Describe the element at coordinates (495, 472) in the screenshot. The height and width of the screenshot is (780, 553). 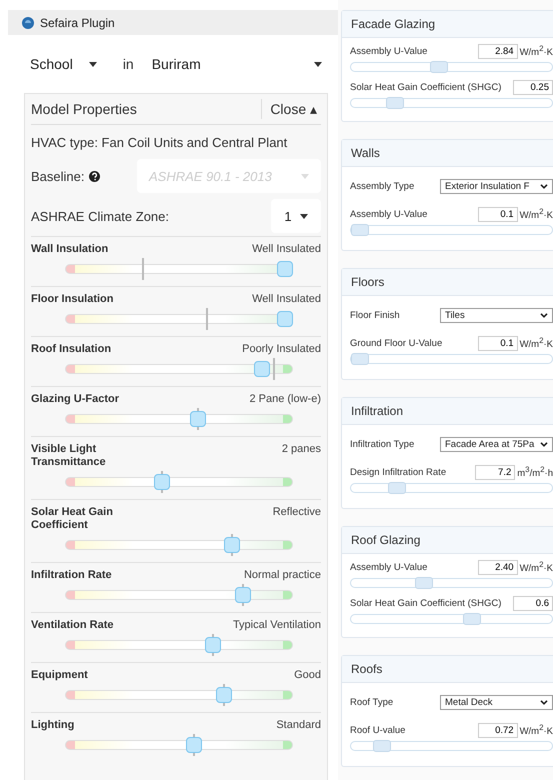
I see `number-input: 7.2` at that location.